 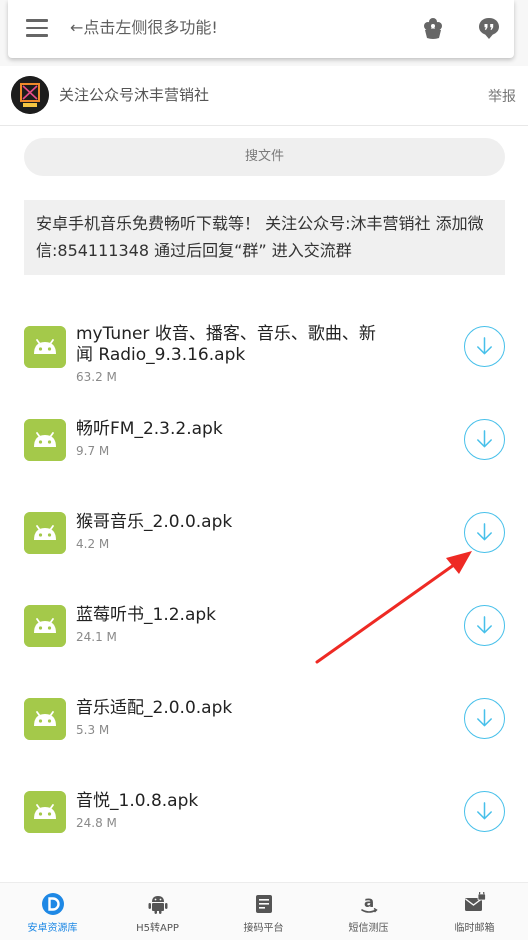 I want to click on nav-item-resource-library: 安卓资源库, so click(x=52, y=911).